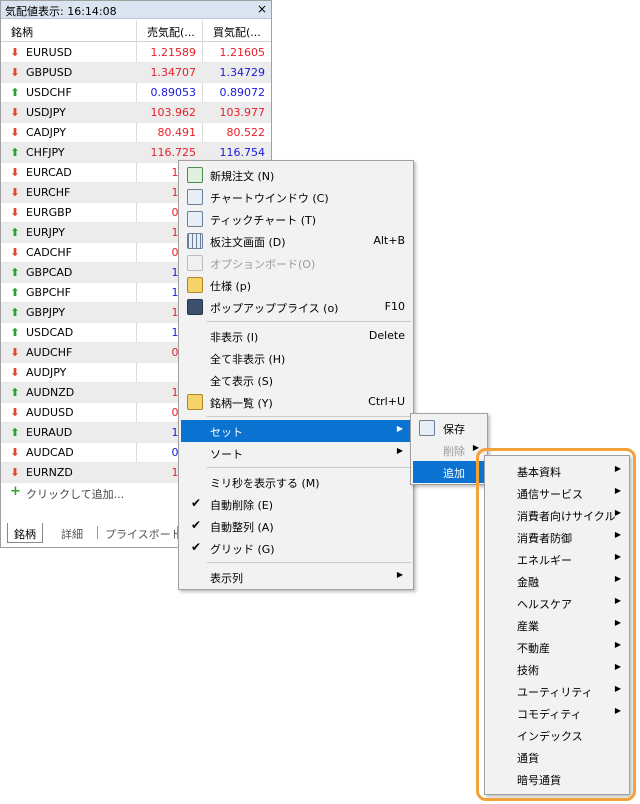 This screenshot has height=804, width=640. What do you see at coordinates (533, 648) in the screenshot?
I see `menu-item-label: 不動産` at bounding box center [533, 648].